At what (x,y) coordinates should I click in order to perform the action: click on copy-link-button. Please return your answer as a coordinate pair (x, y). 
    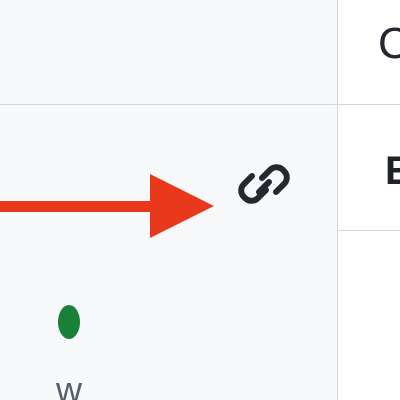
    Looking at the image, I should click on (264, 184).